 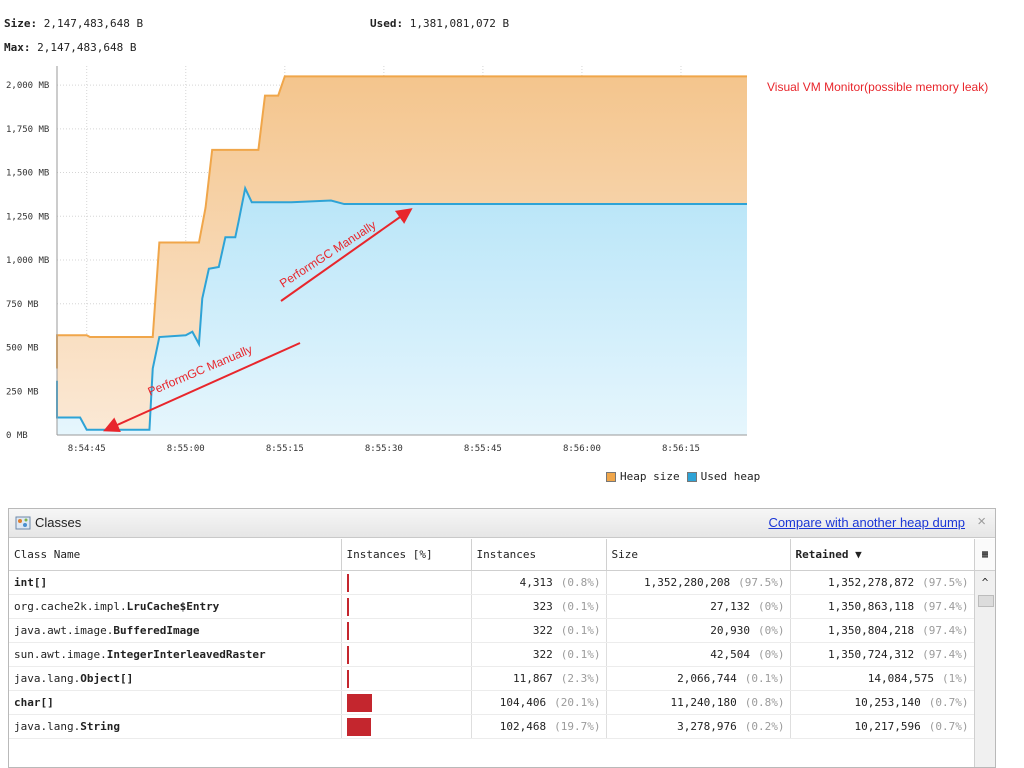 I want to click on classes-title: Classes, so click(x=58, y=522).